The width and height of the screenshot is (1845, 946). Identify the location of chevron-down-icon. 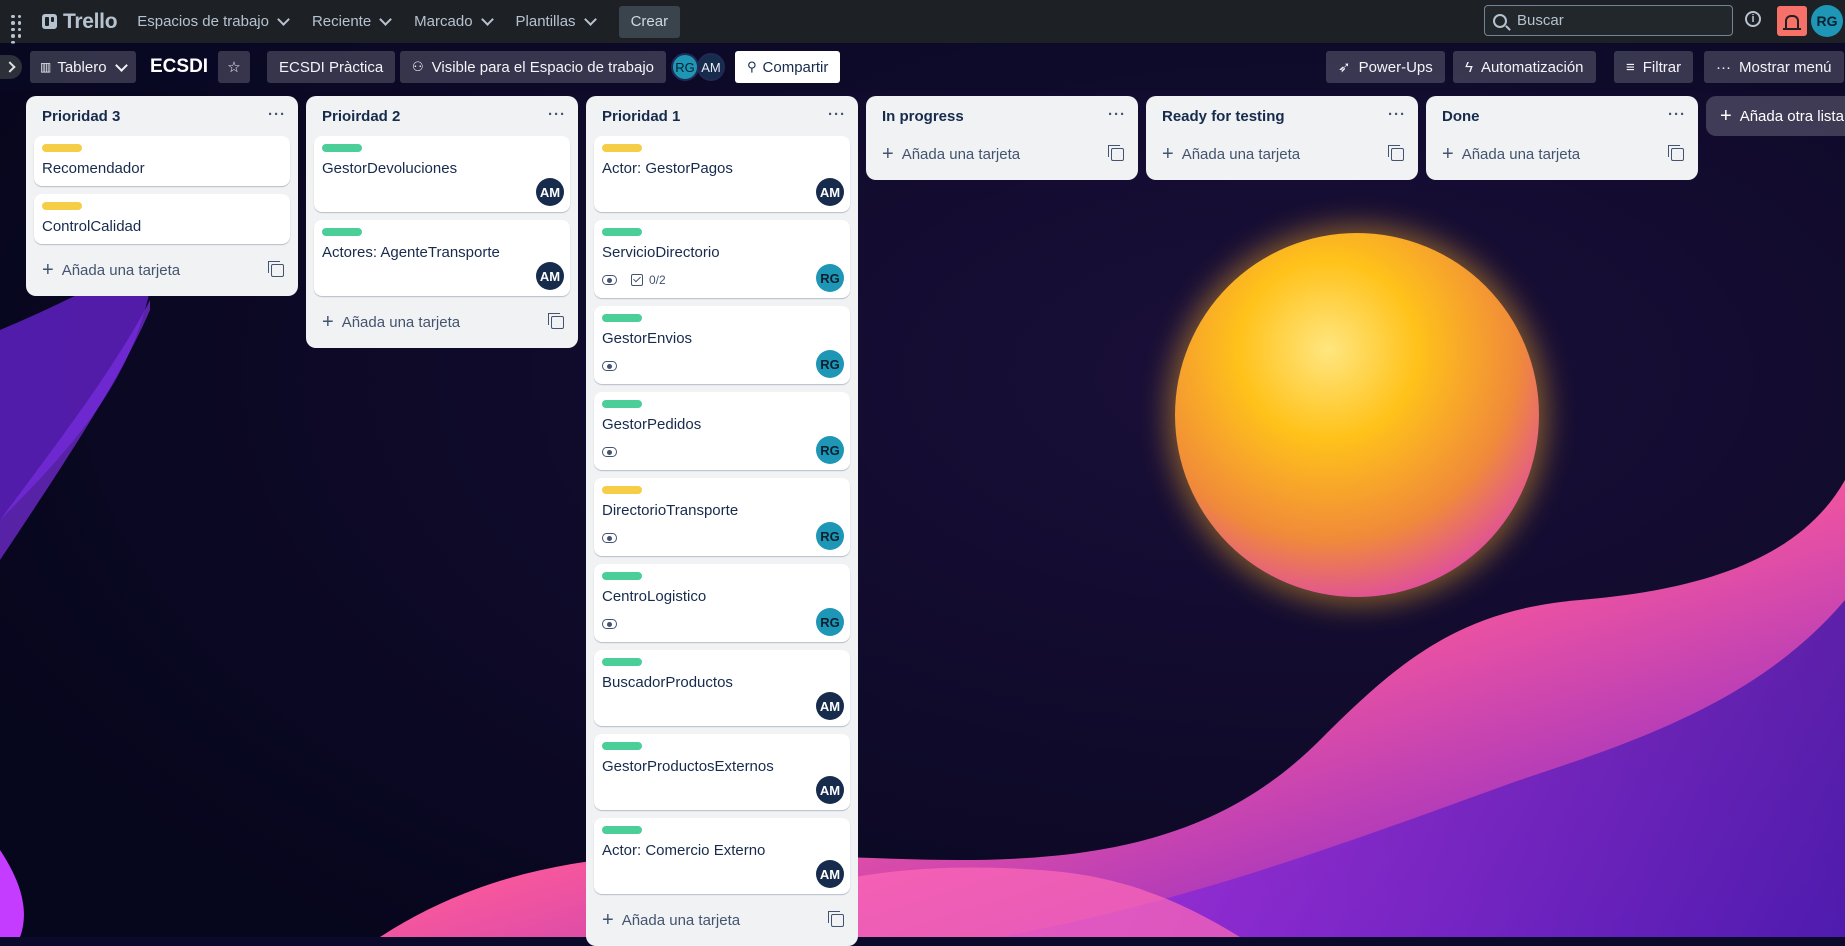
(121, 65).